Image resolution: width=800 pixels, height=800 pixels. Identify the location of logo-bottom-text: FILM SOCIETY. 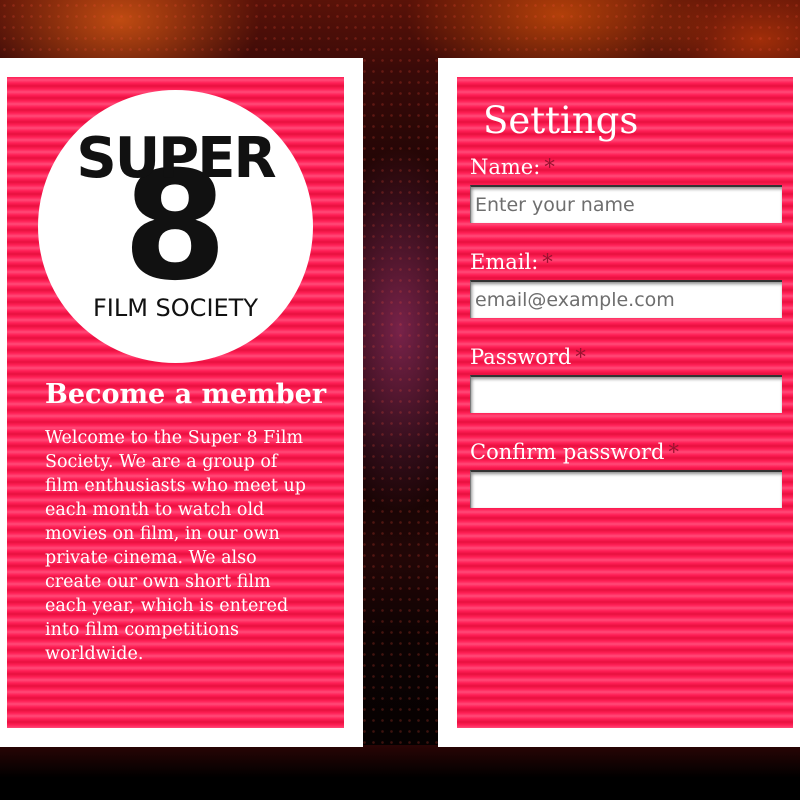
(175, 308).